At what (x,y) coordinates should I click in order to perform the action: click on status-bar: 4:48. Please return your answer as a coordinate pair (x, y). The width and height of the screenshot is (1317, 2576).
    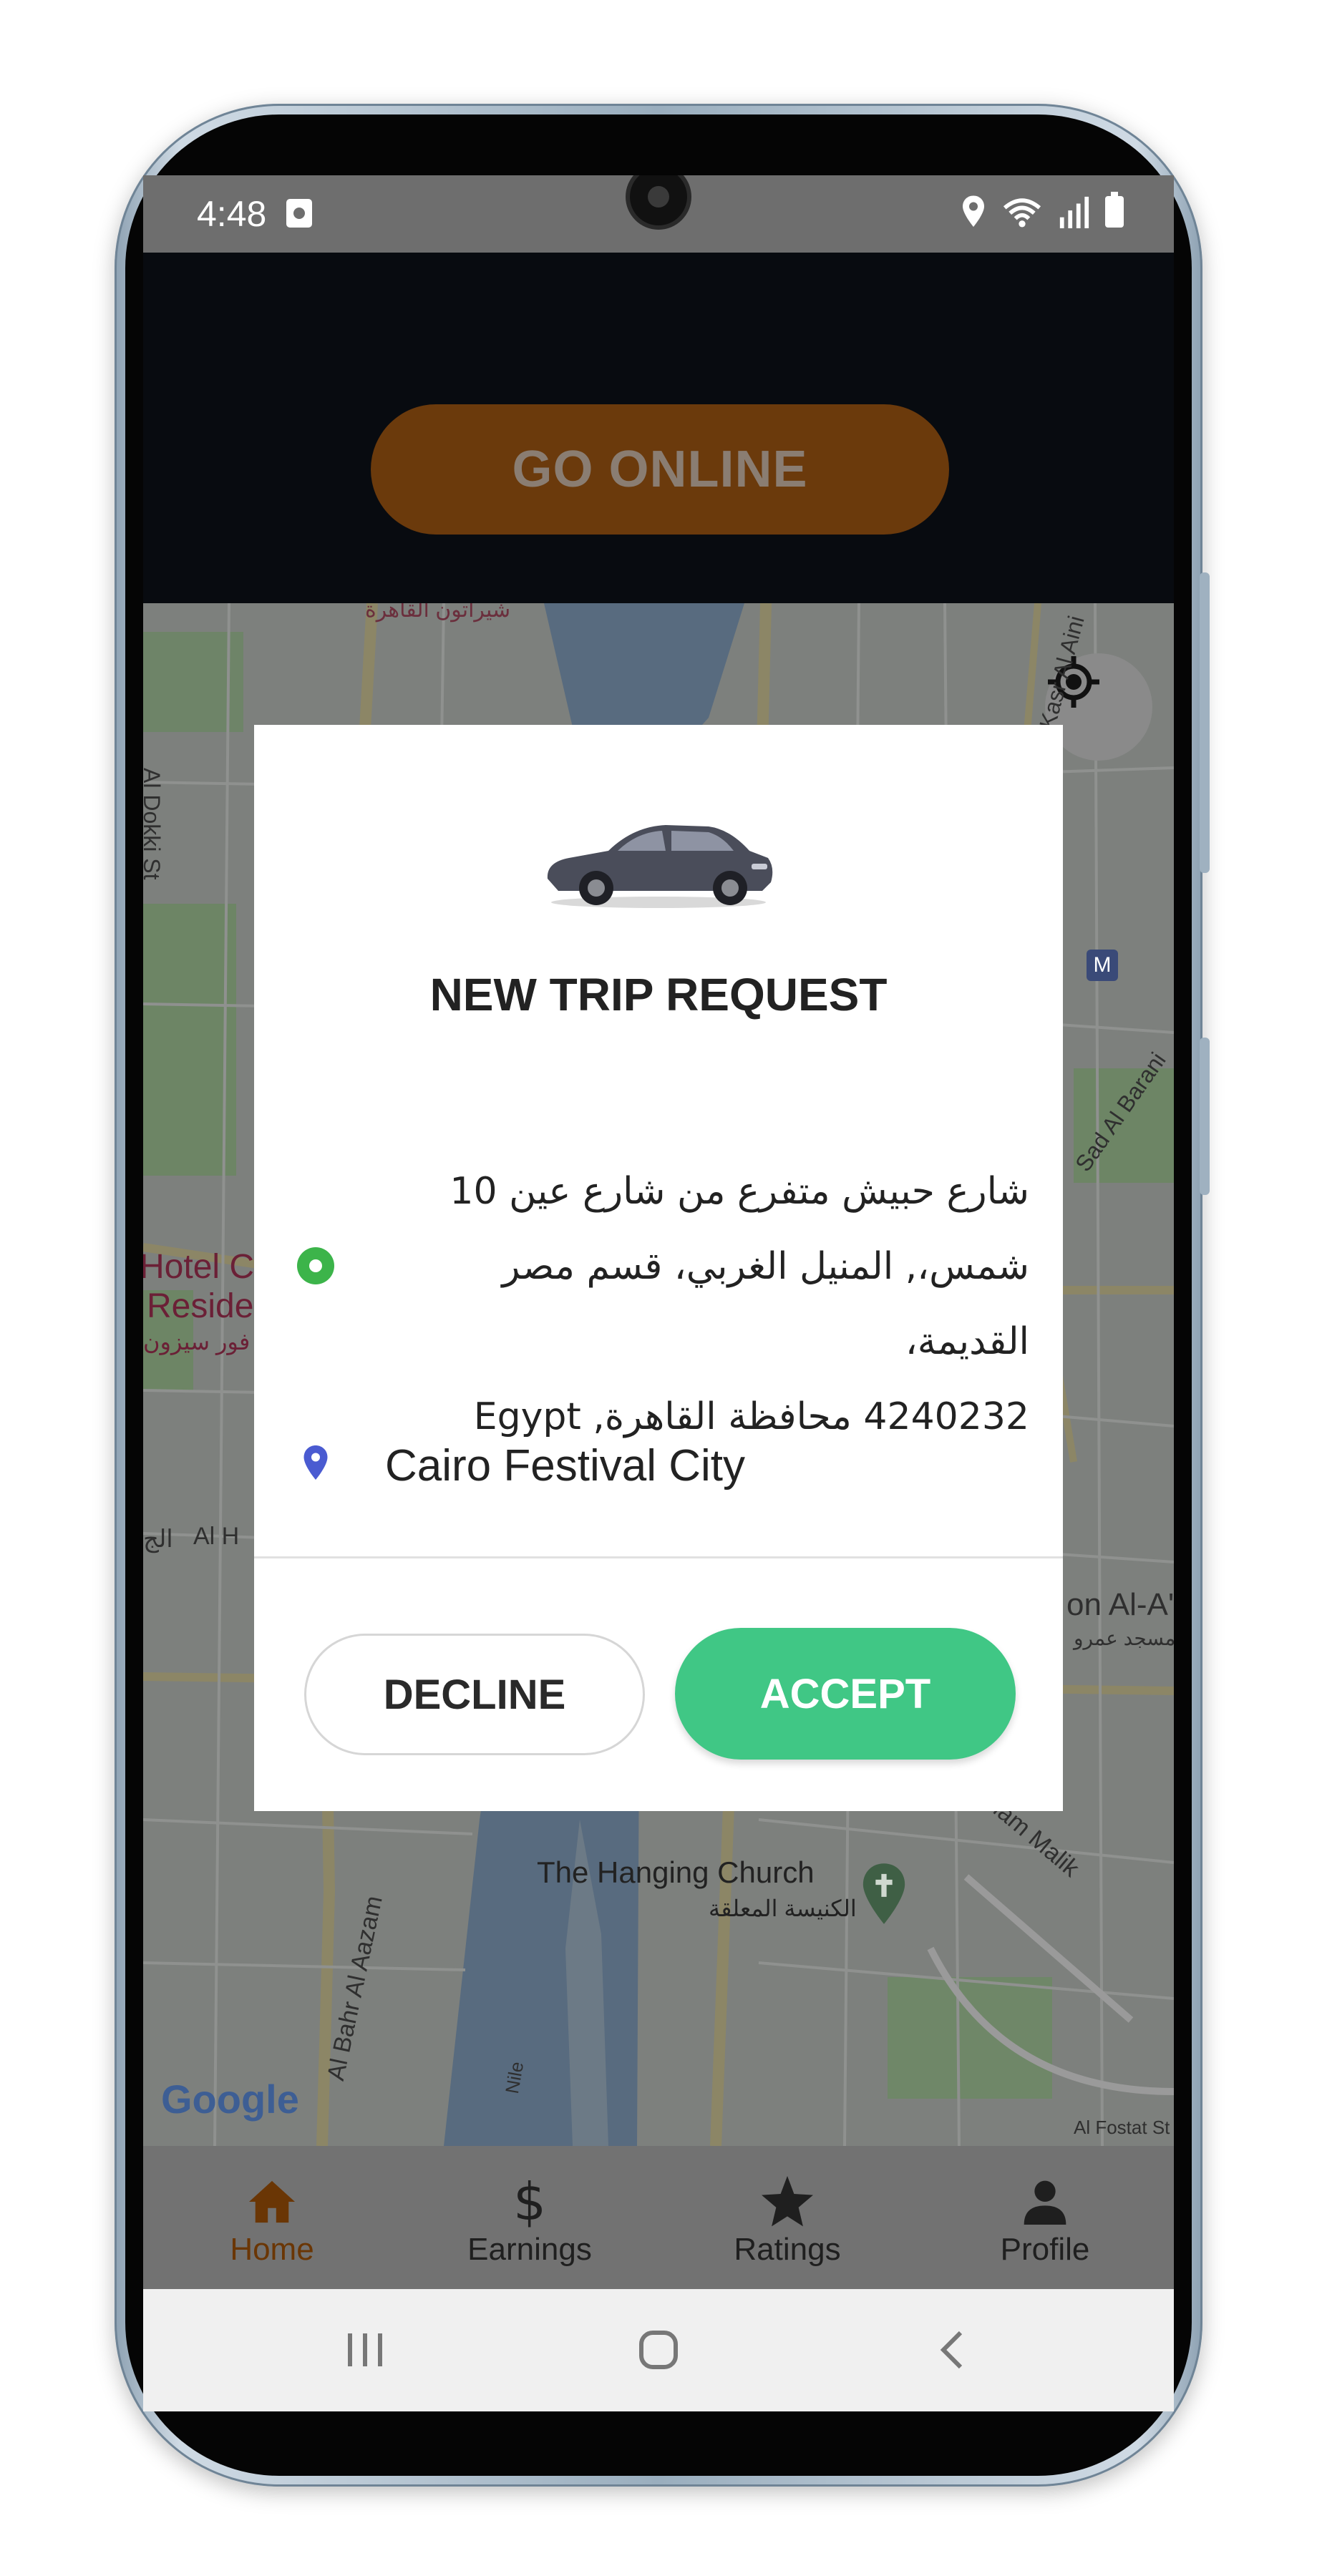
    Looking at the image, I should click on (658, 214).